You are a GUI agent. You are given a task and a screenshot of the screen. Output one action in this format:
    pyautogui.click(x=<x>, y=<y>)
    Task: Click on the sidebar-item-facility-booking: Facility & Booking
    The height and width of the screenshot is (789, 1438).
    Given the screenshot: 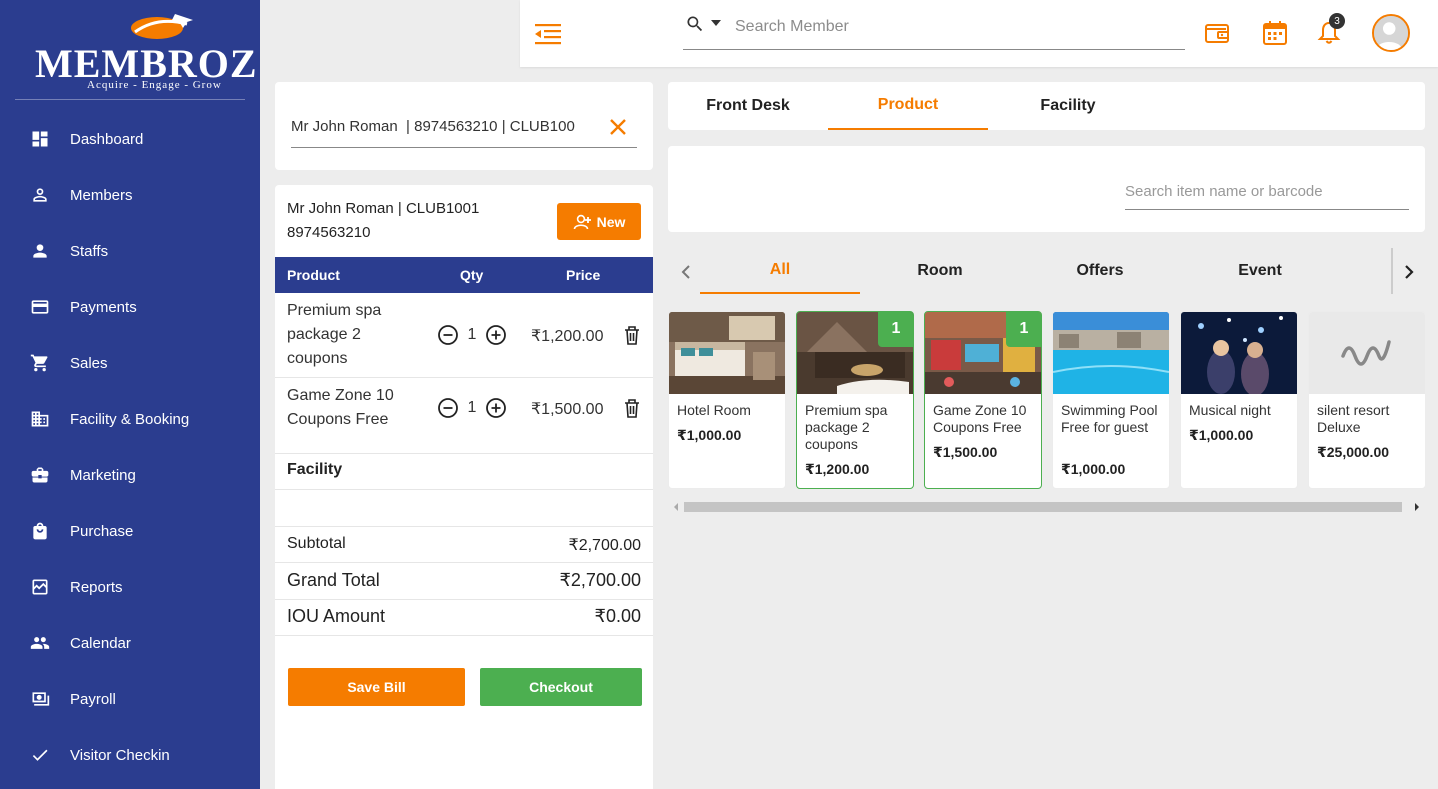 What is the action you would take?
    pyautogui.click(x=130, y=419)
    